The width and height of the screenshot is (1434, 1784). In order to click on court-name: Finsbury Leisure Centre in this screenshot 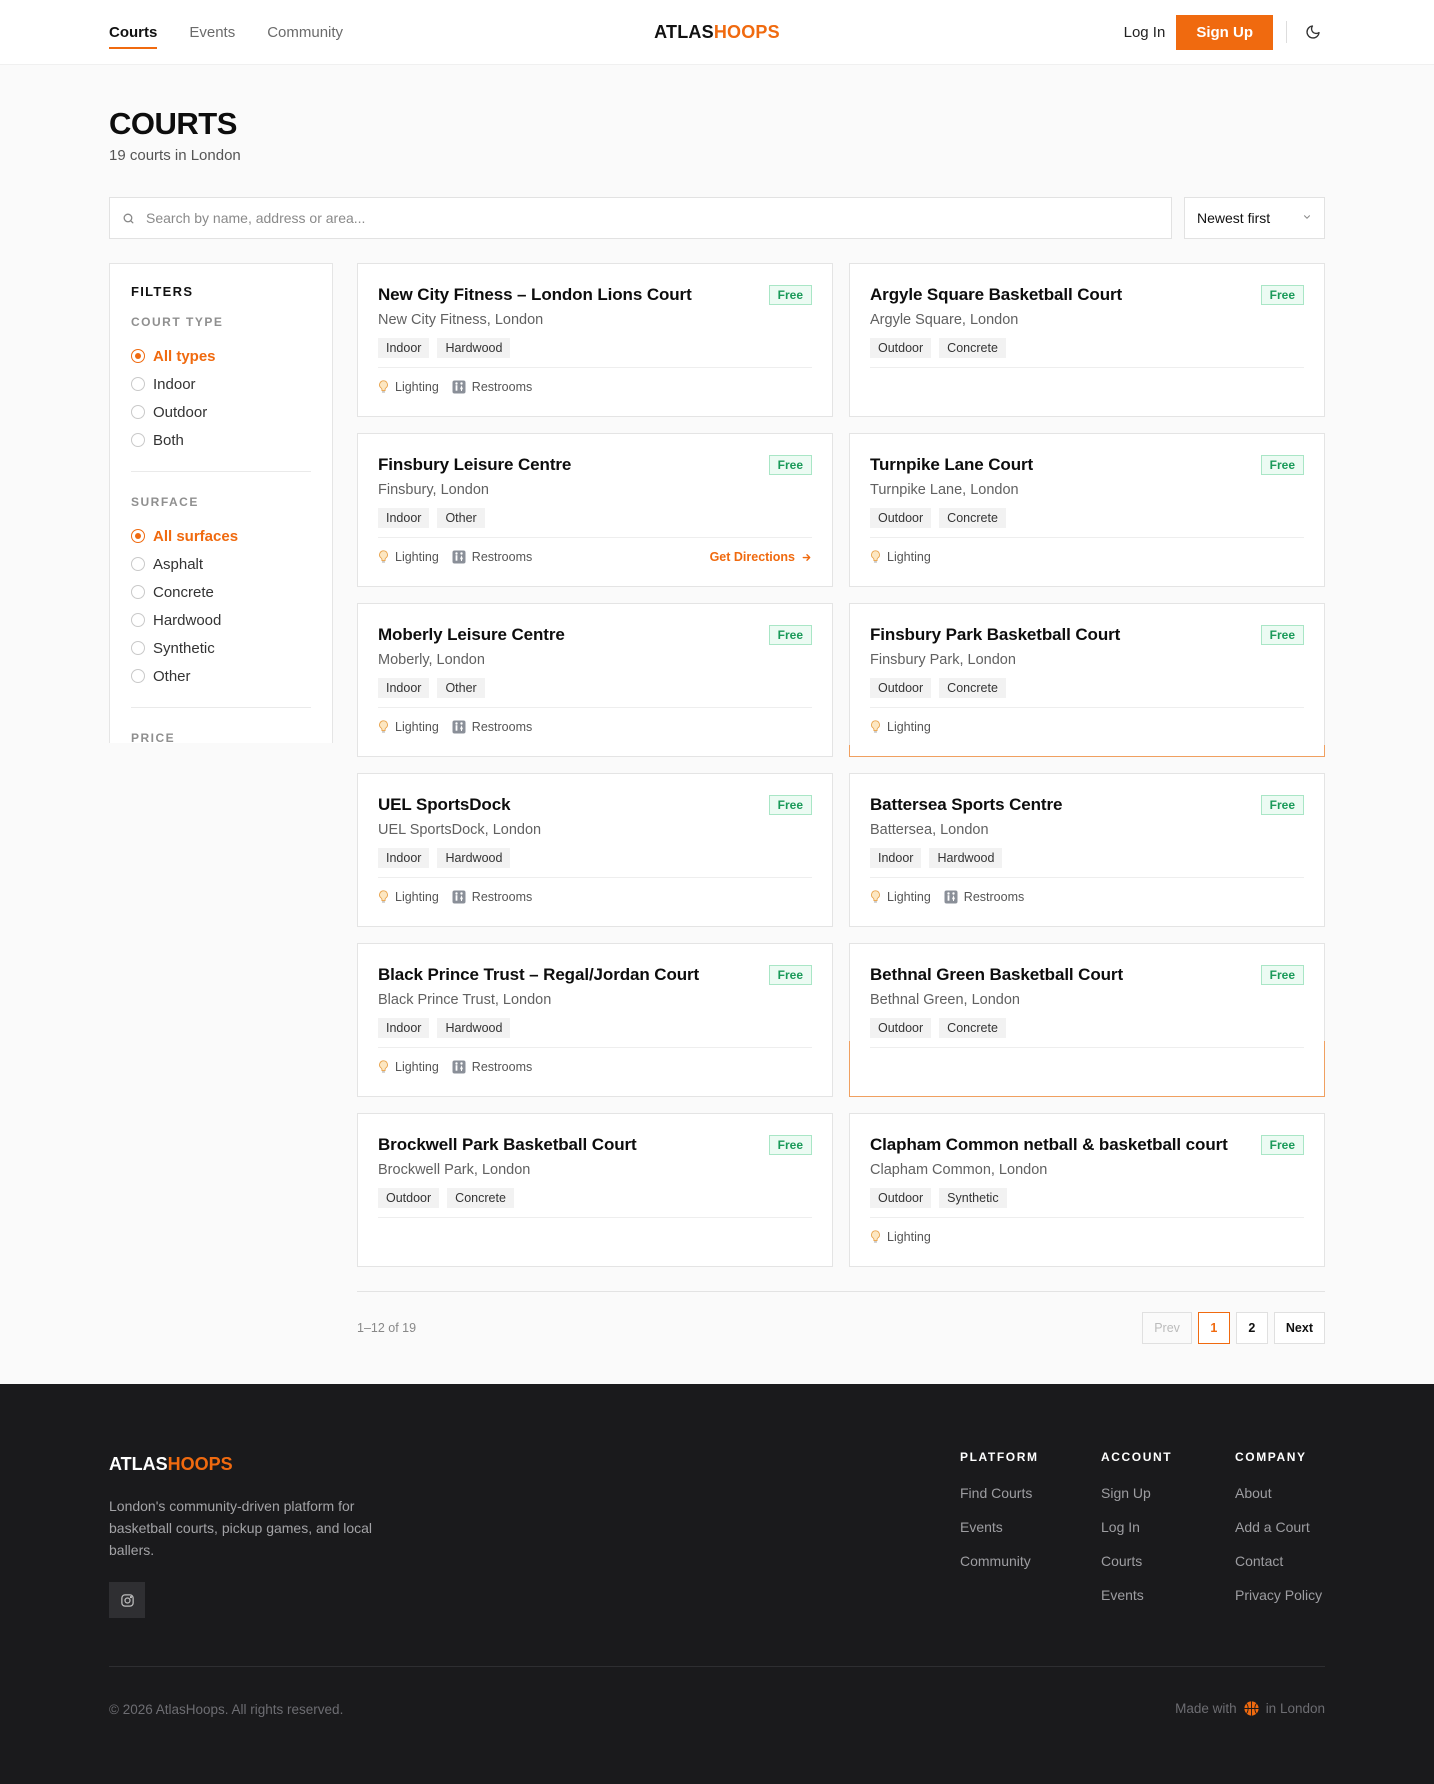, I will do `click(595, 465)`.